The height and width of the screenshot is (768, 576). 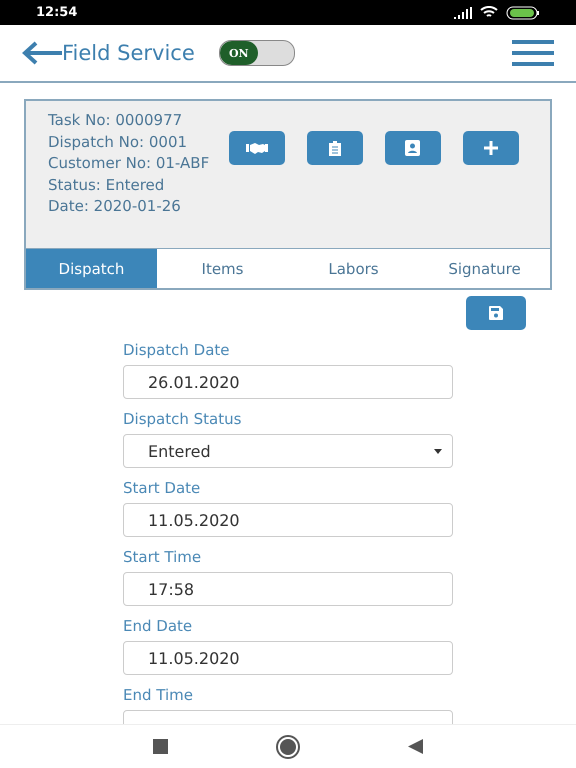 What do you see at coordinates (177, 350) in the screenshot?
I see `field-label: Dispatch Date` at bounding box center [177, 350].